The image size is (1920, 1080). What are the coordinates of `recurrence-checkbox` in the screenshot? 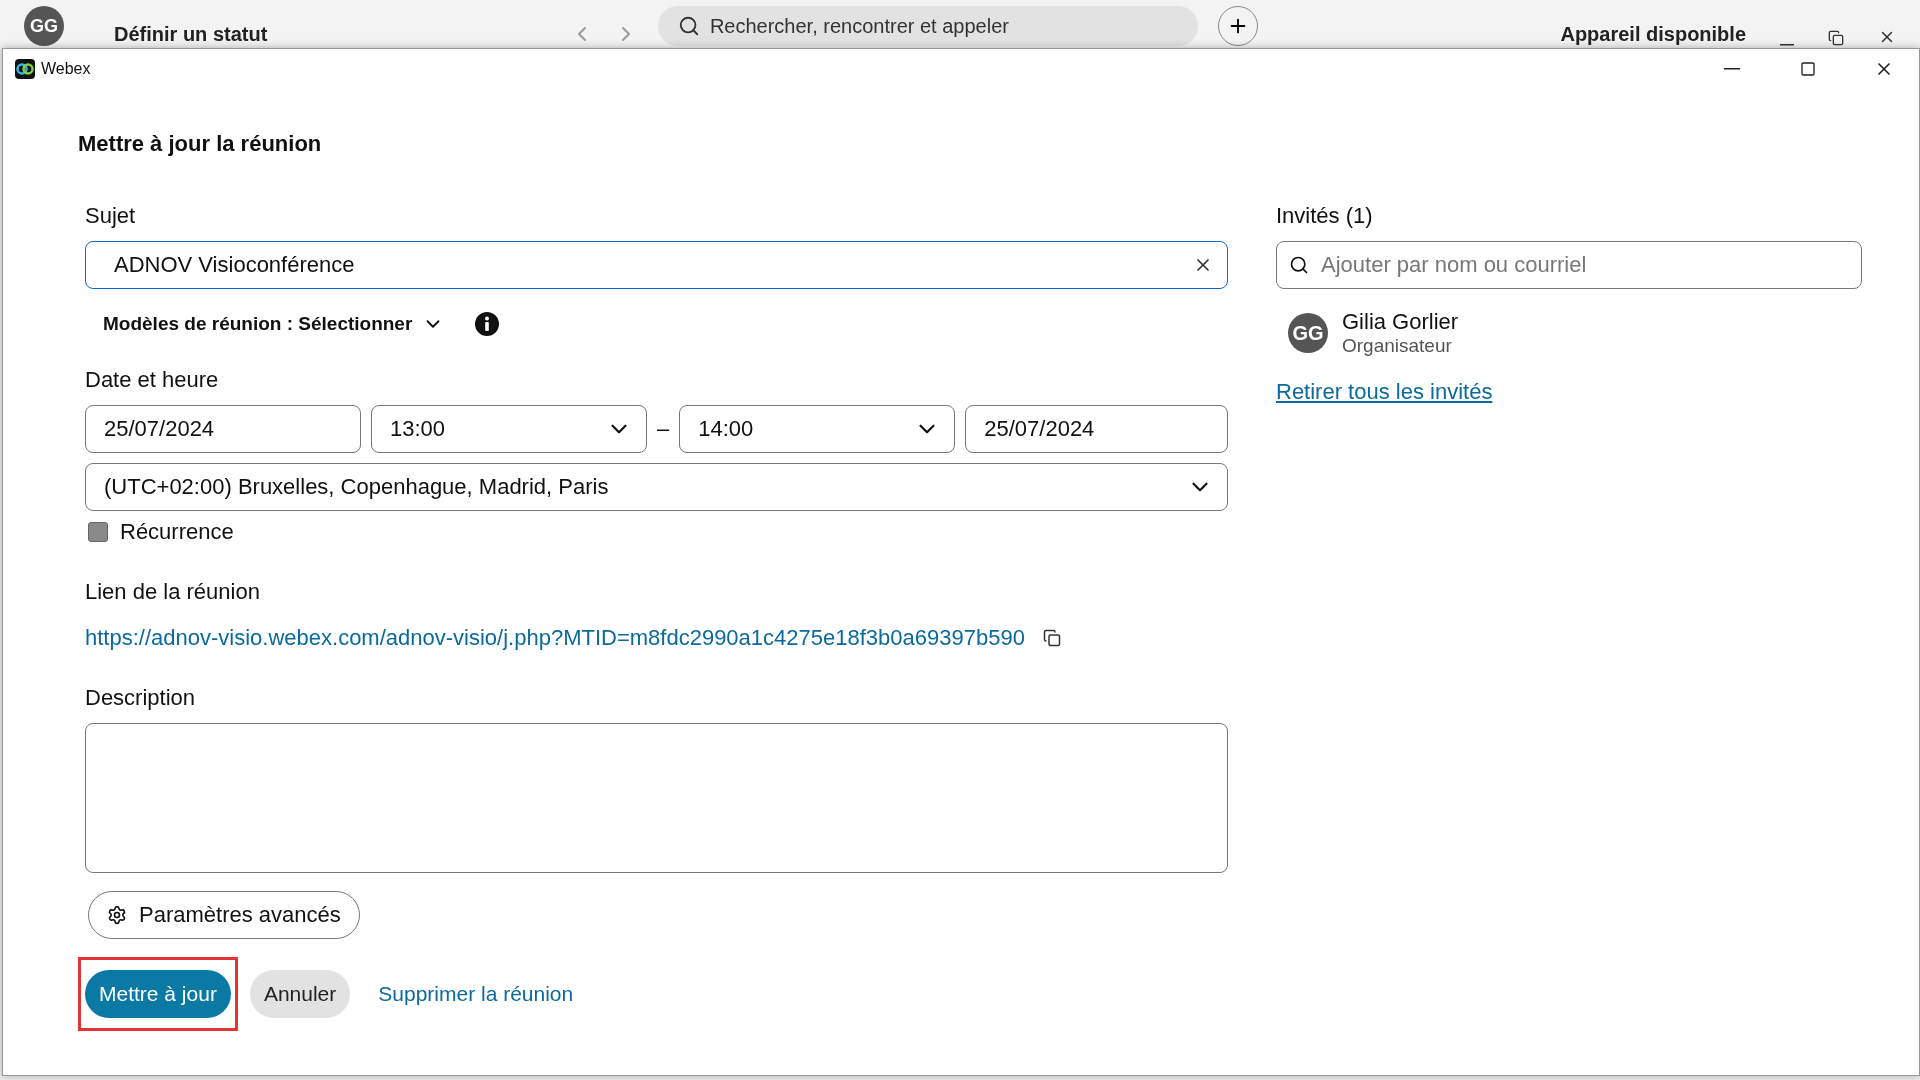 It's located at (98, 532).